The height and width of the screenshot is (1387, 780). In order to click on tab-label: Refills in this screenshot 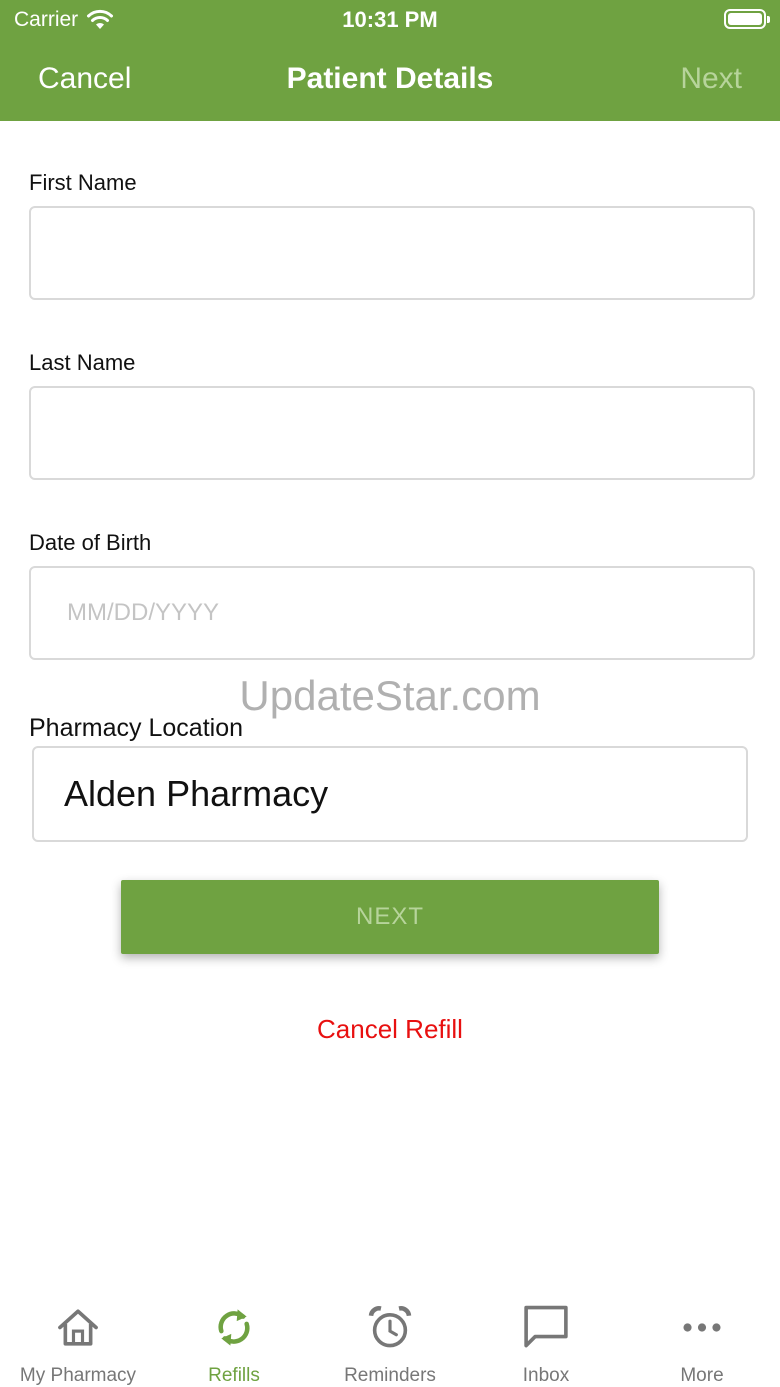, I will do `click(234, 1375)`.